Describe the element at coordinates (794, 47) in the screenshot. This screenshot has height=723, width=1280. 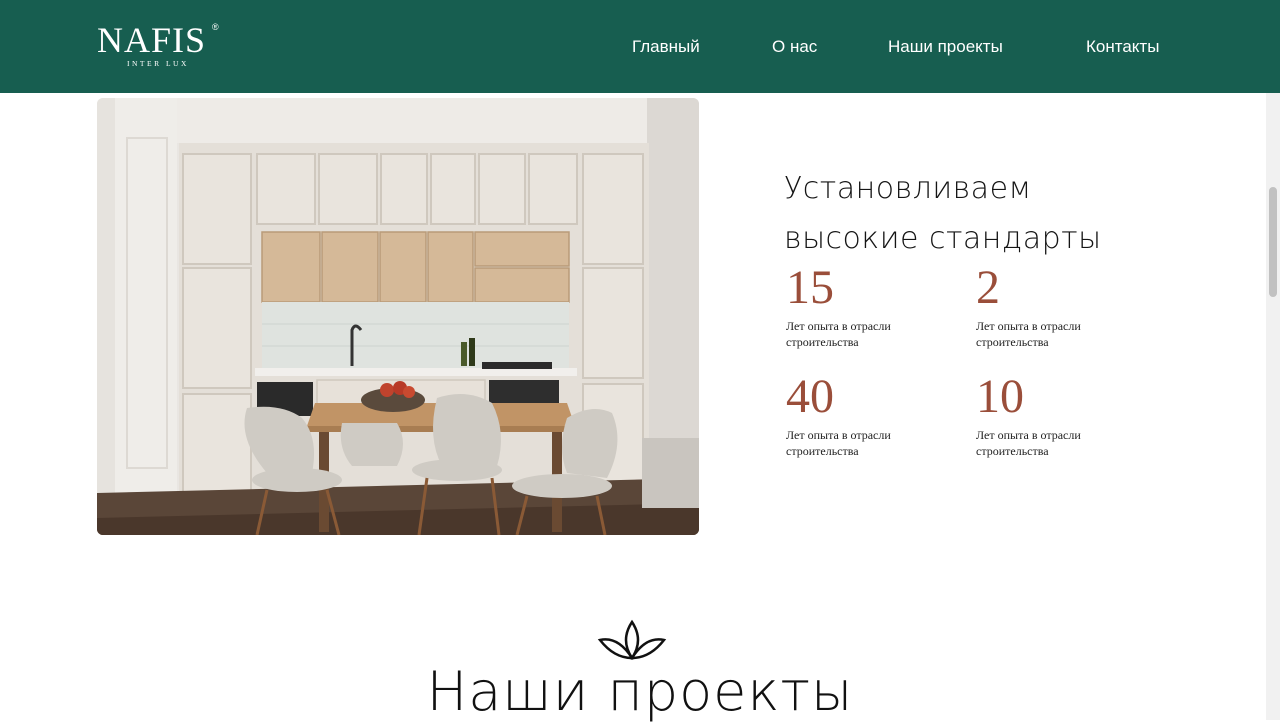
I see `nav-about: О нас` at that location.